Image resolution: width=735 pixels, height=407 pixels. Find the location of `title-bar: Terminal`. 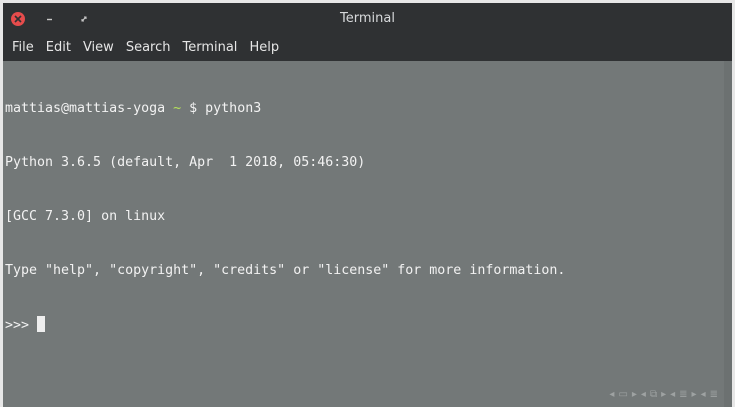

title-bar: Terminal is located at coordinates (367, 19).